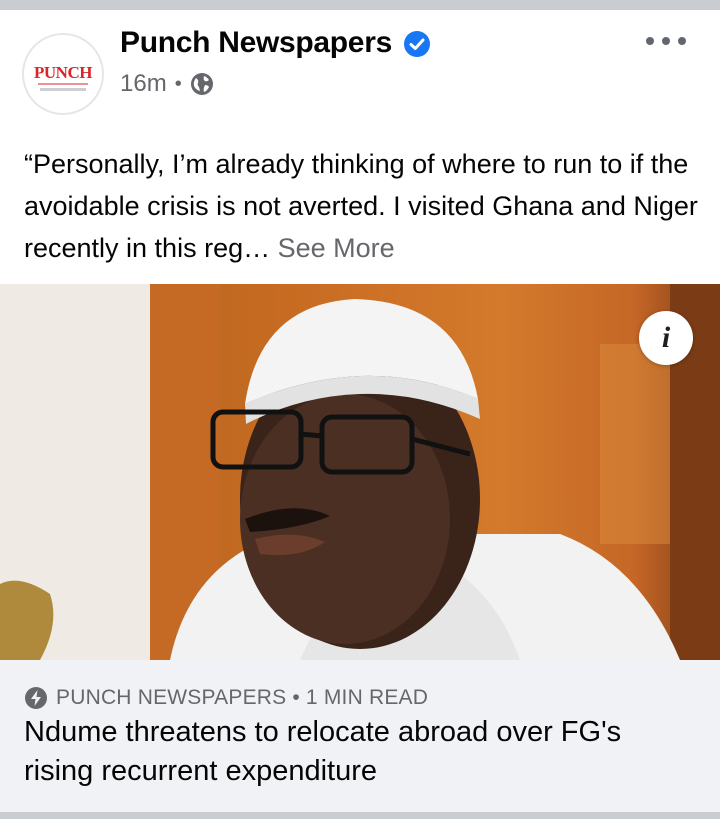 The image size is (720, 819). I want to click on page-name-link: Punch Newspapers, so click(256, 43).